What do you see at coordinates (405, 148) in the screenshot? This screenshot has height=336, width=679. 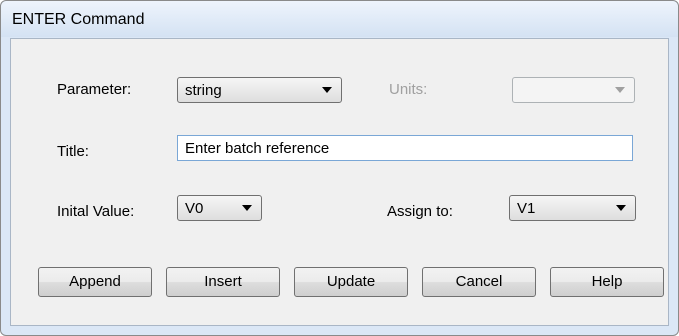 I see `title-input: Enter batch reference` at bounding box center [405, 148].